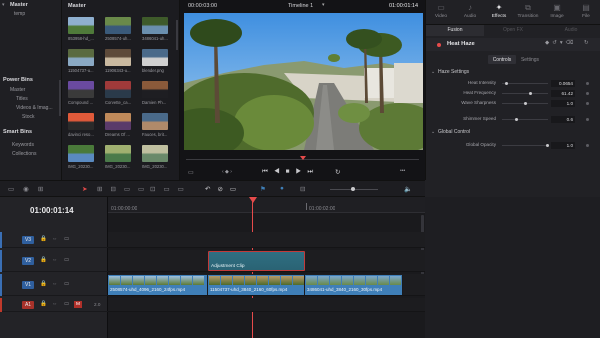 This screenshot has width=600, height=338. I want to click on track-lane-a1, so click(266, 305).